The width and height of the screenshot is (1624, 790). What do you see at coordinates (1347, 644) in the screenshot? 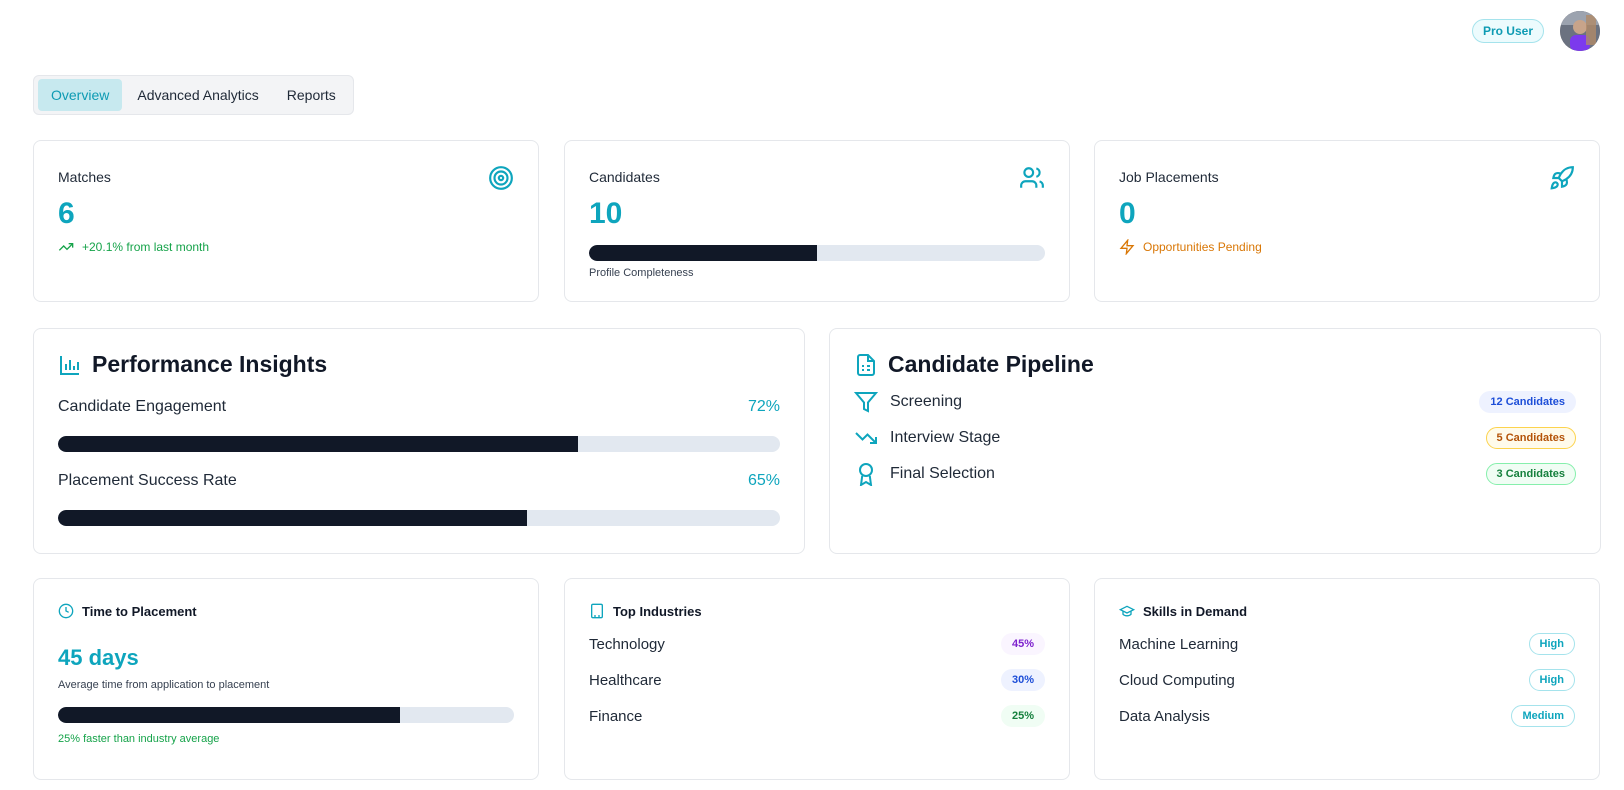
I see `list-item: Machine Learning High` at bounding box center [1347, 644].